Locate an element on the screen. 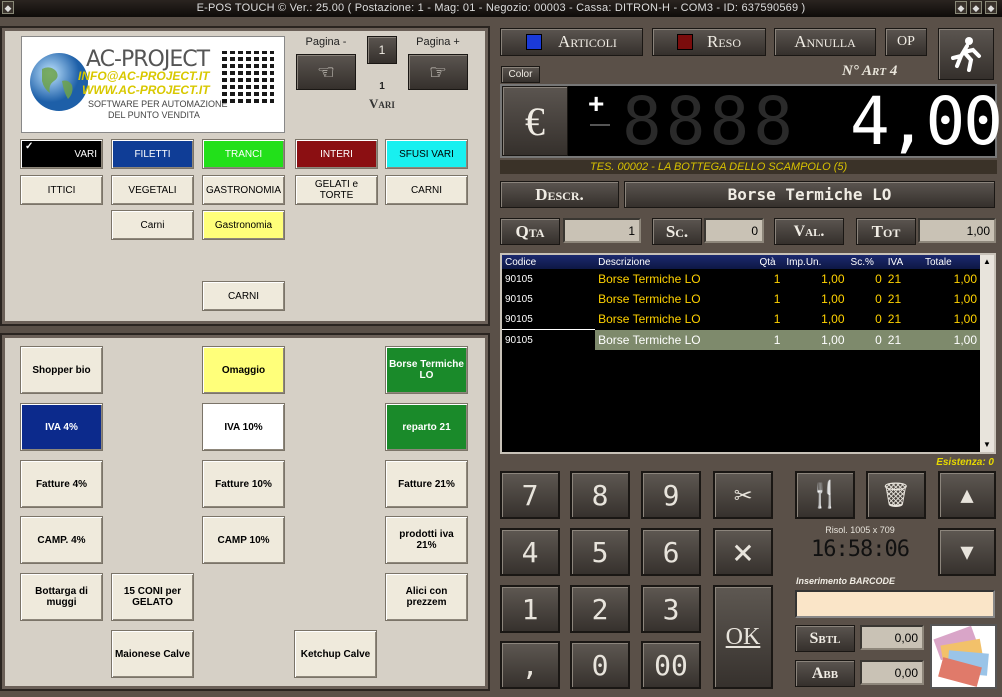 Image resolution: width=1002 pixels, height=697 pixels. key-comma: , is located at coordinates (530, 665).